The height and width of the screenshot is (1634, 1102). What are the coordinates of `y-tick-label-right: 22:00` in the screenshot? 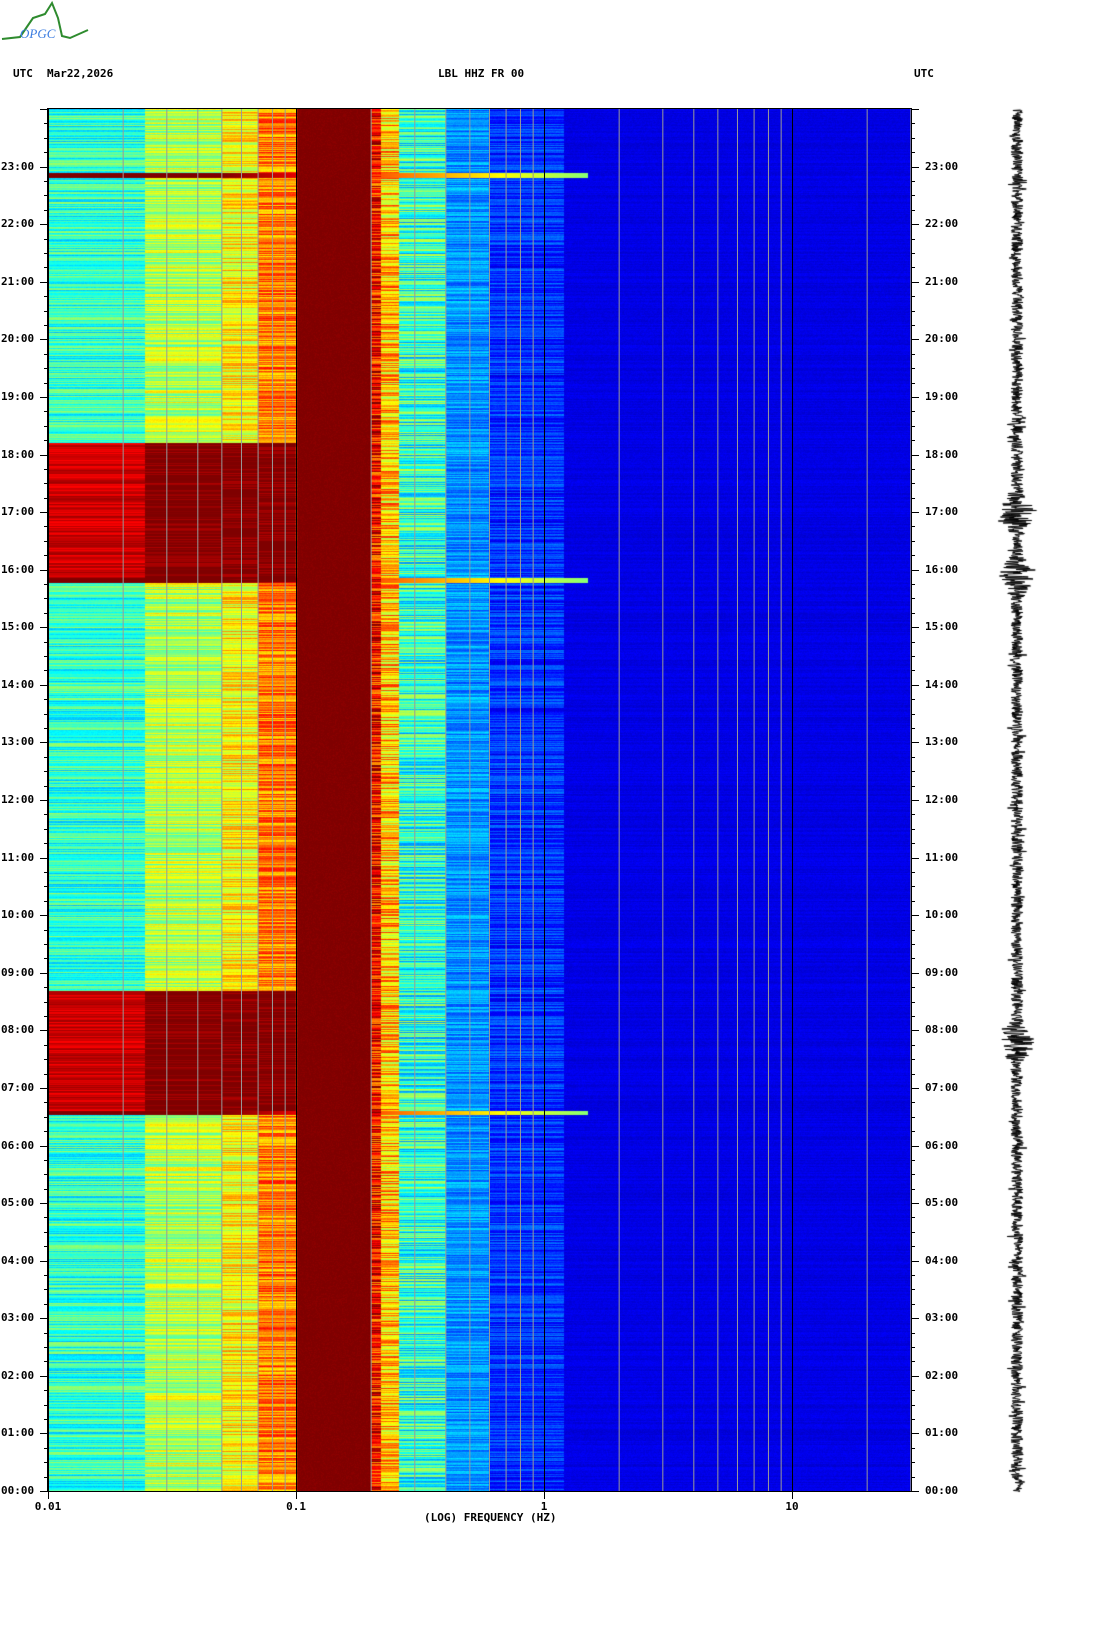 It's located at (942, 224).